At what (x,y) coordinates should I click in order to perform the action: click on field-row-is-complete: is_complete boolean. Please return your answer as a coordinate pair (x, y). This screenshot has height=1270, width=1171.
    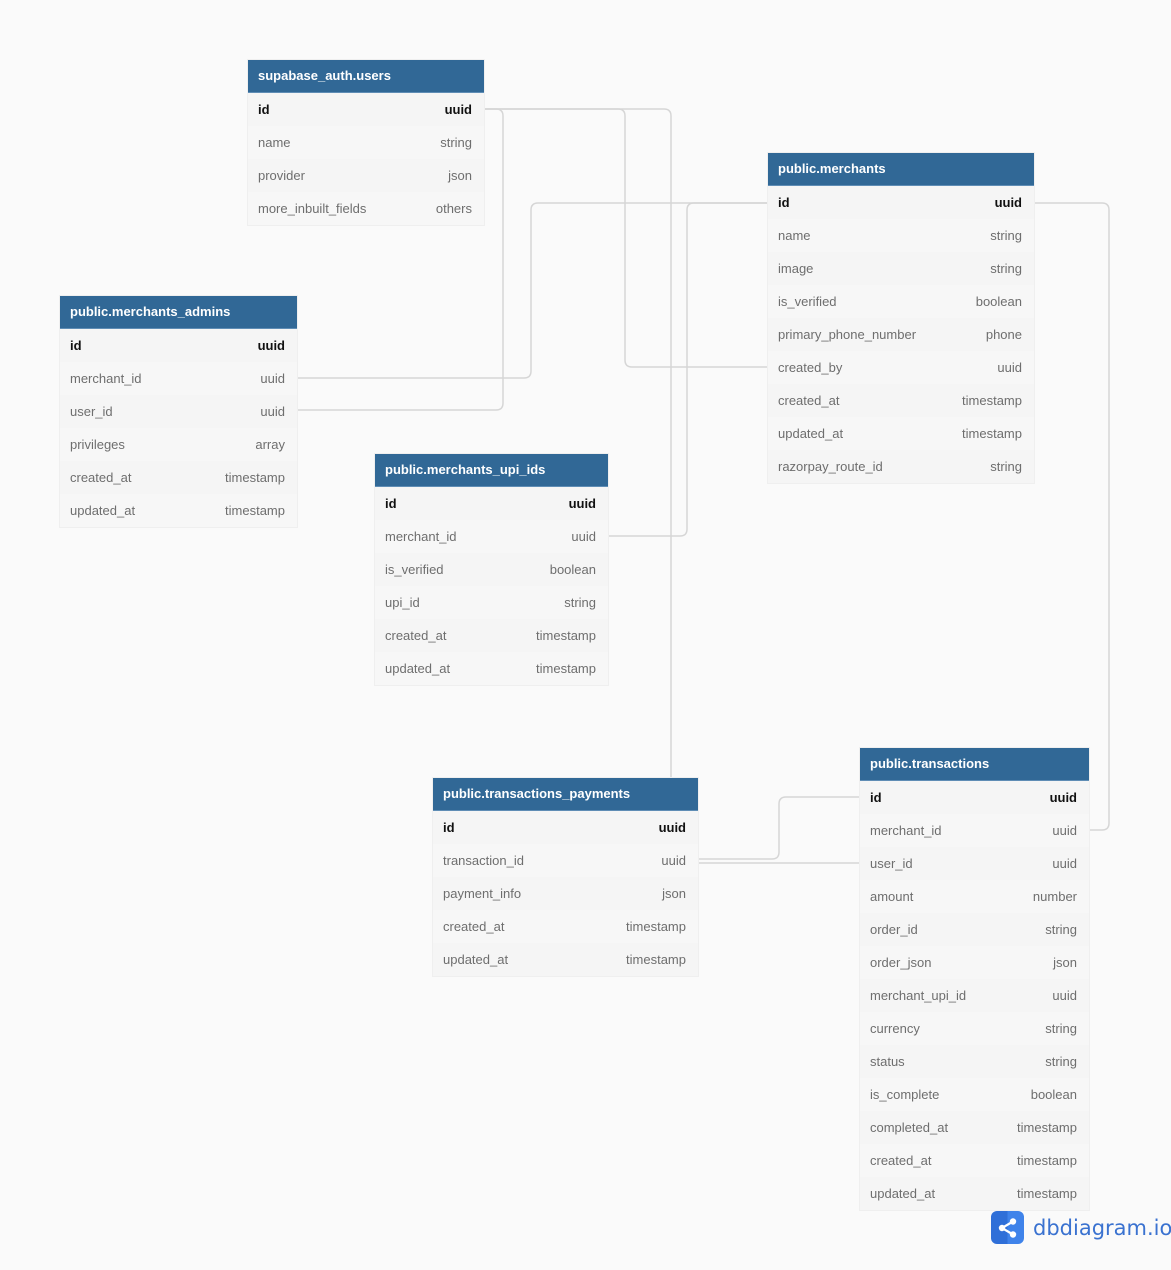
    Looking at the image, I should click on (974, 1094).